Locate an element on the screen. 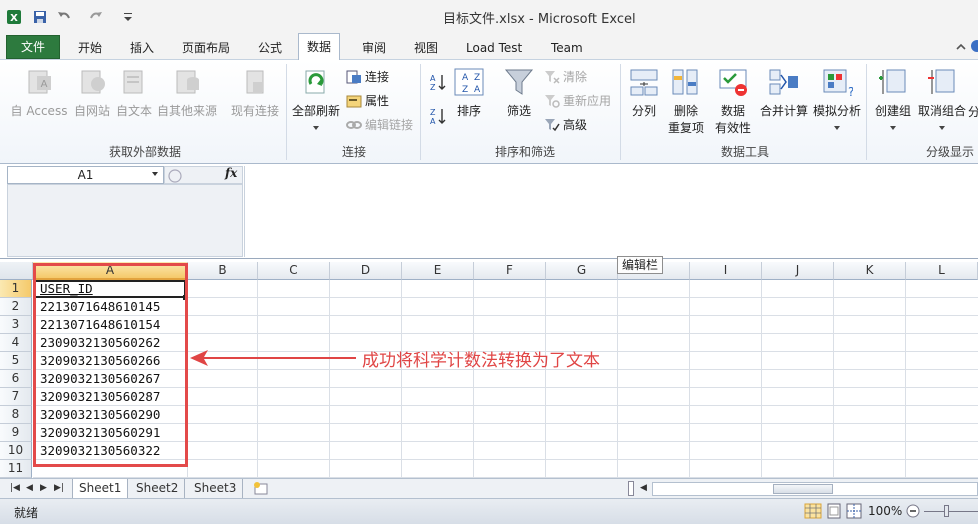 The height and width of the screenshot is (524, 978). subtotal-button: 分 is located at coordinates (973, 111).